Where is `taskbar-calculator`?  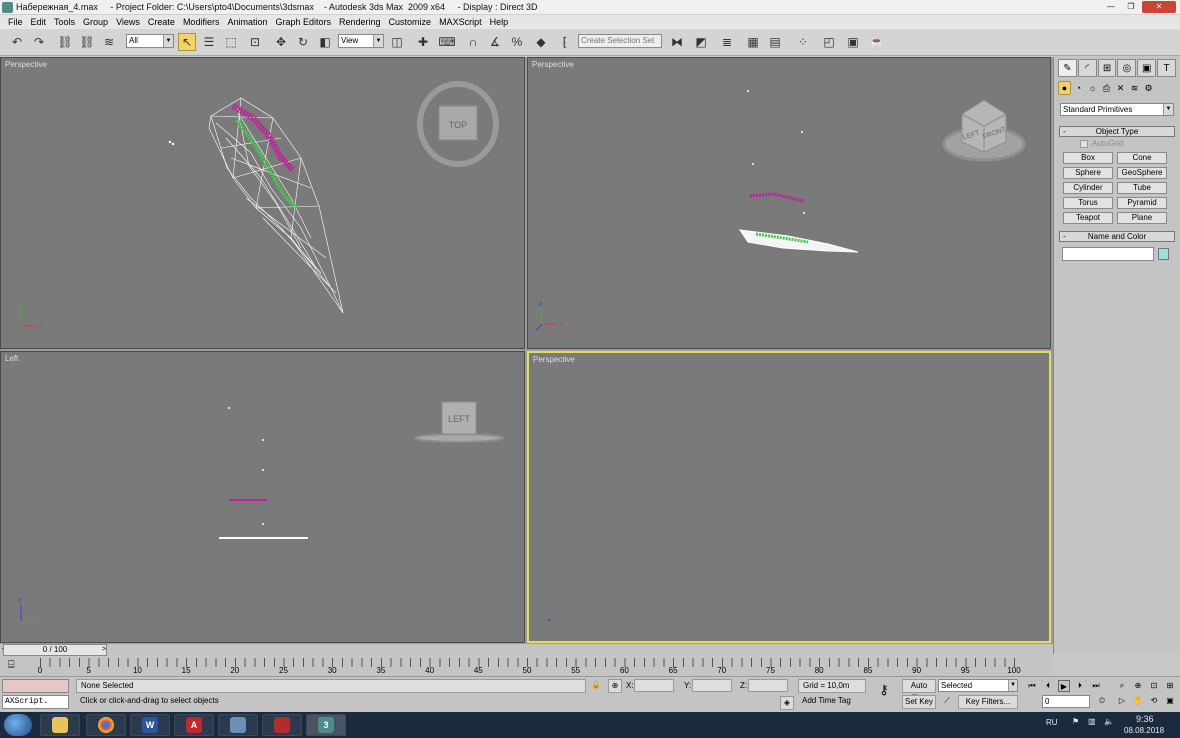
taskbar-calculator is located at coordinates (238, 725).